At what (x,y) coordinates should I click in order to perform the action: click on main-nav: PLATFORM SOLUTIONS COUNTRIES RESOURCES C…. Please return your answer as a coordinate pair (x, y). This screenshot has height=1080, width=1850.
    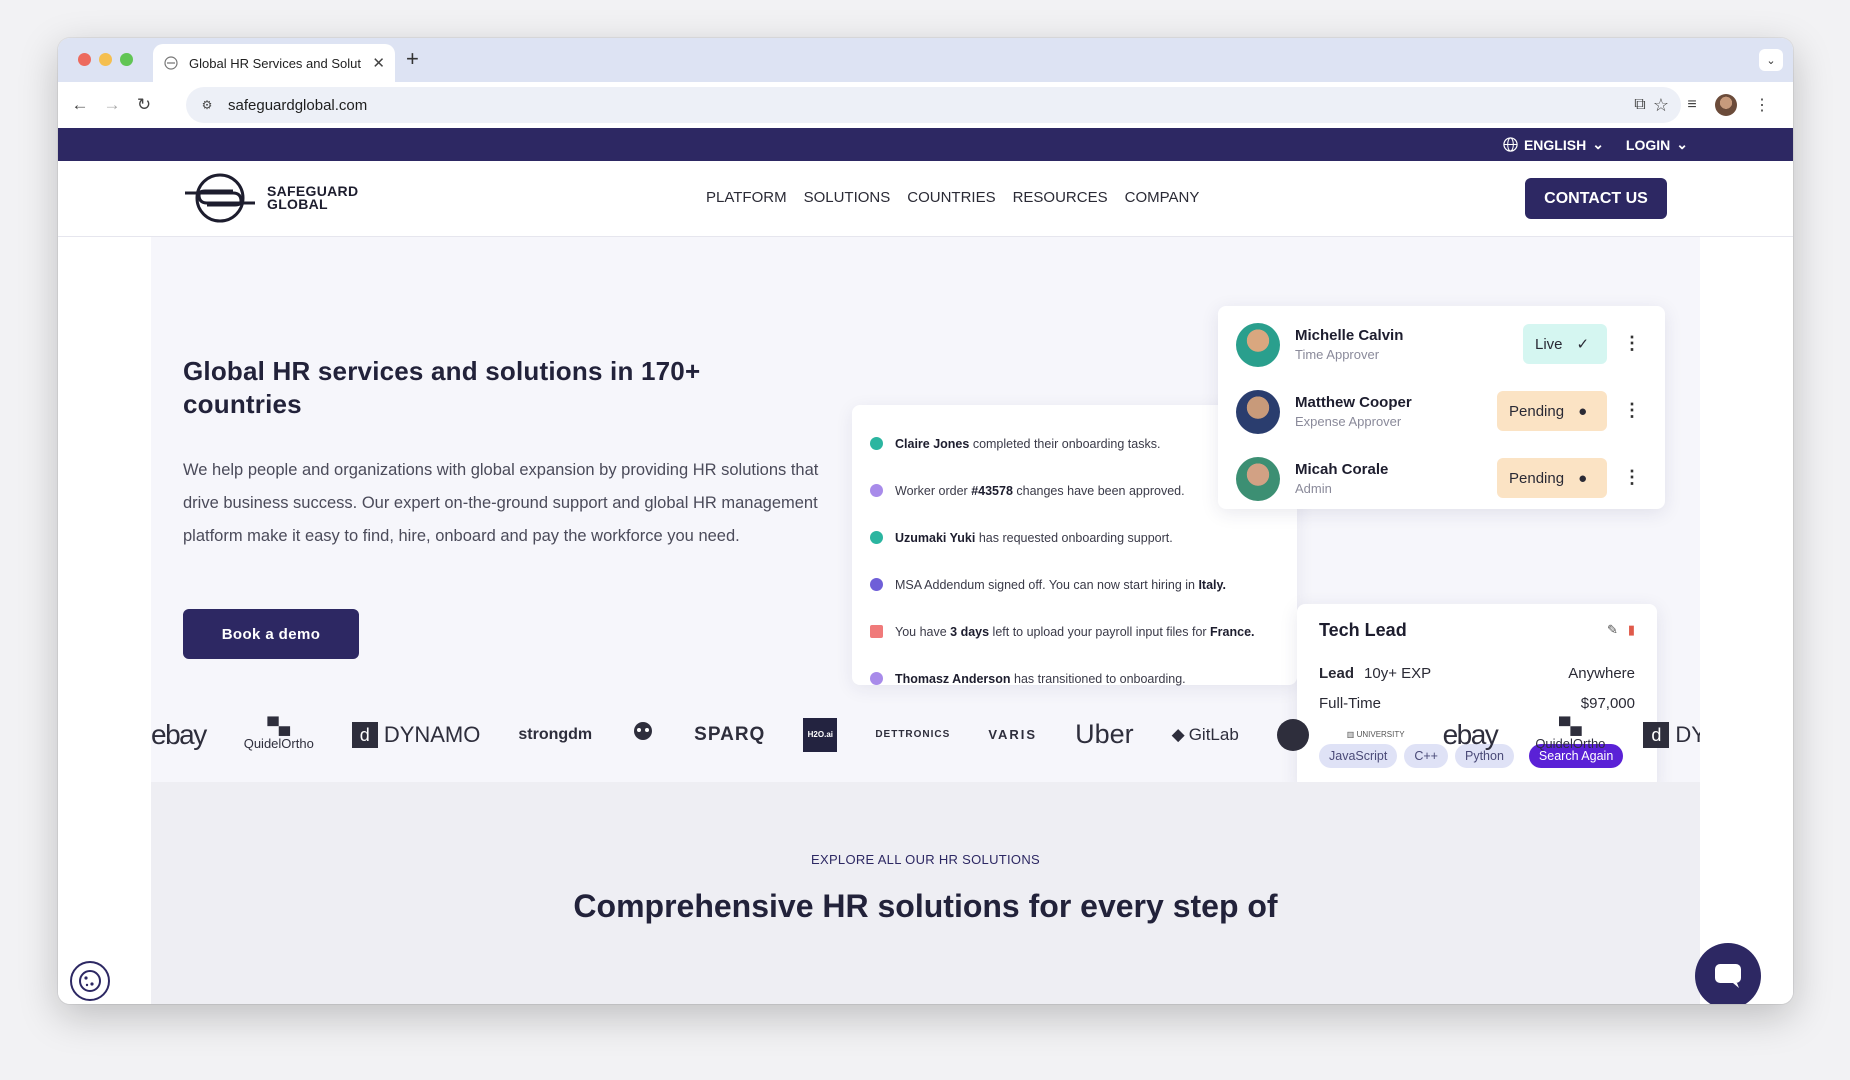
    Looking at the image, I should click on (952, 197).